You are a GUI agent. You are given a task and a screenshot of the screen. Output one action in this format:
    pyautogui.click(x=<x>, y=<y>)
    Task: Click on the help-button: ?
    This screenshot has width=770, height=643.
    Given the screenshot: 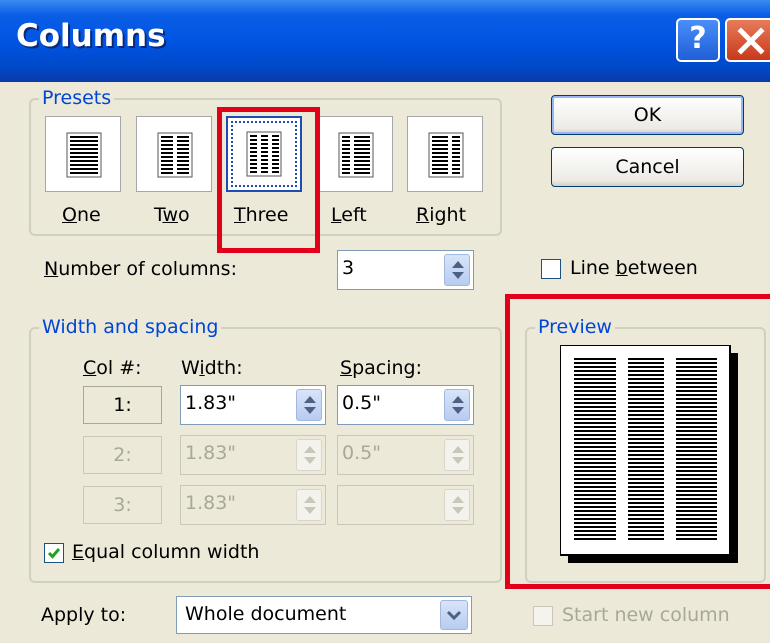 What is the action you would take?
    pyautogui.click(x=698, y=40)
    